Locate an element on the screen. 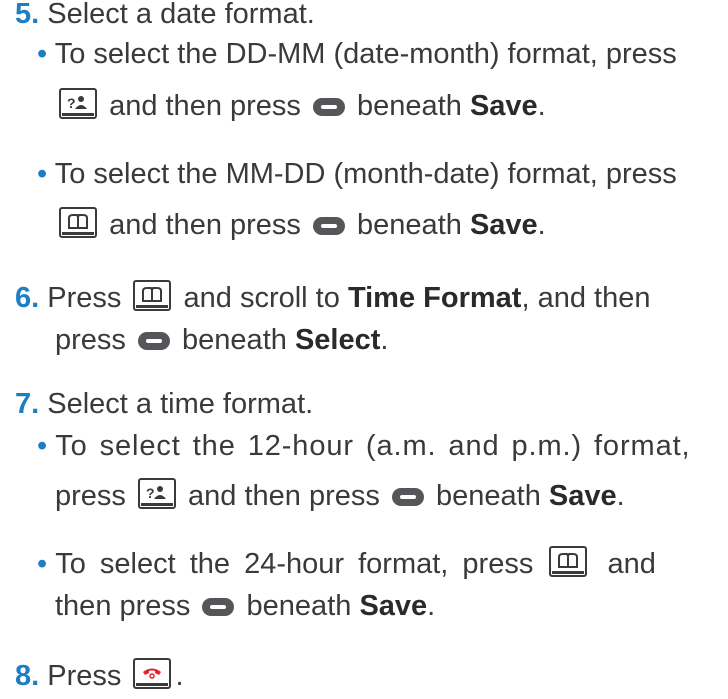 This screenshot has width=728, height=699. step-8: 8. Press . is located at coordinates (99, 676).